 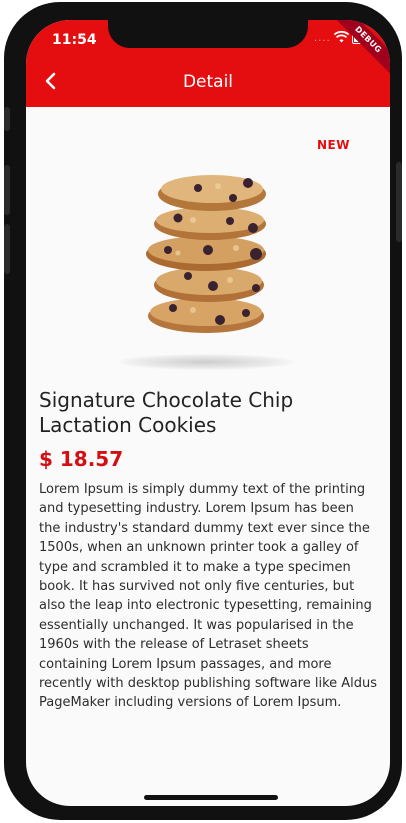 I want to click on debug-banner: DEBUG, so click(x=360, y=48).